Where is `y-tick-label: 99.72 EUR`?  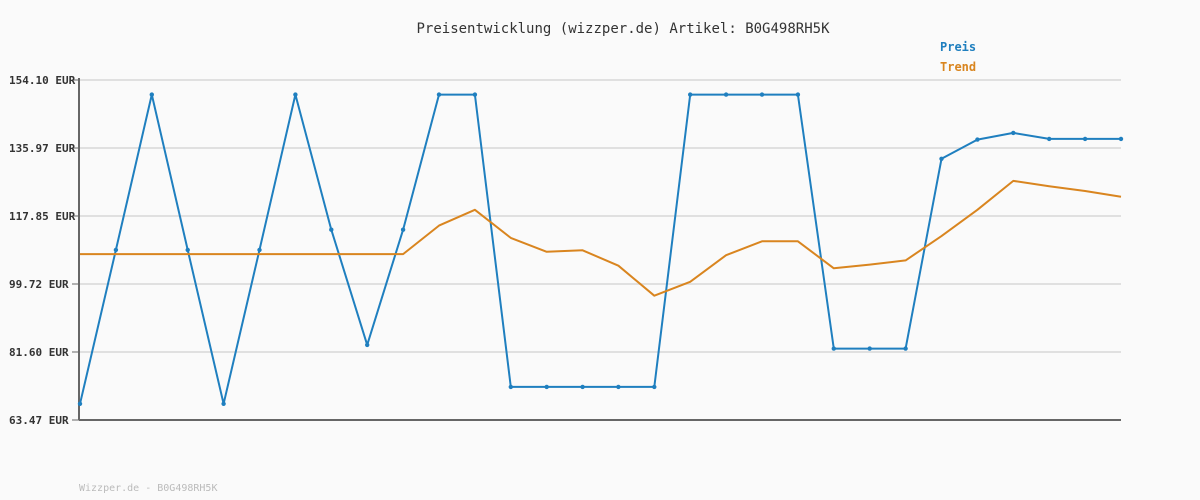
y-tick-label: 99.72 EUR is located at coordinates (39, 284).